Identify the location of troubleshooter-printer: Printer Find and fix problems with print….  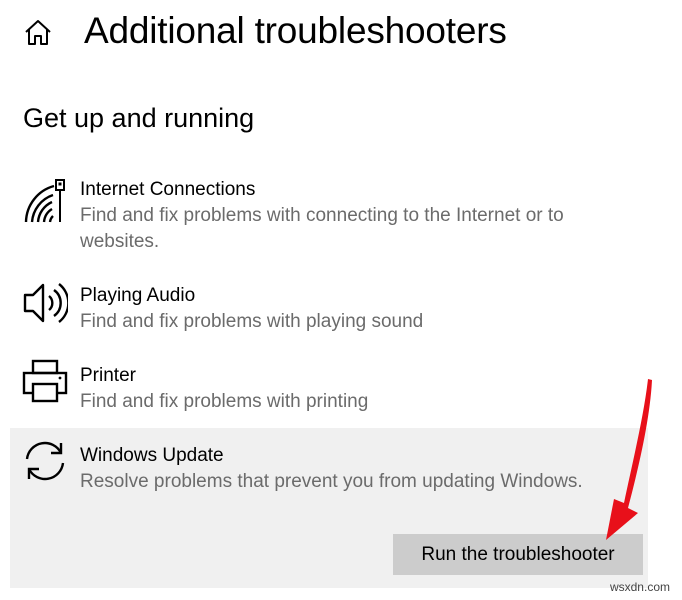
(341, 388).